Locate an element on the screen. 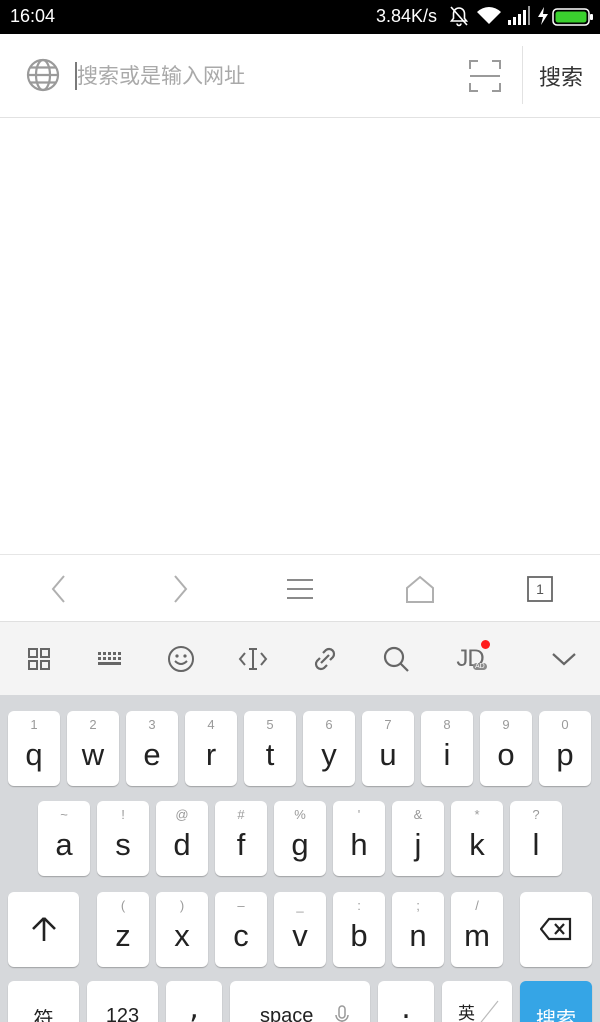 The height and width of the screenshot is (1022, 600). search-input is located at coordinates (262, 76).